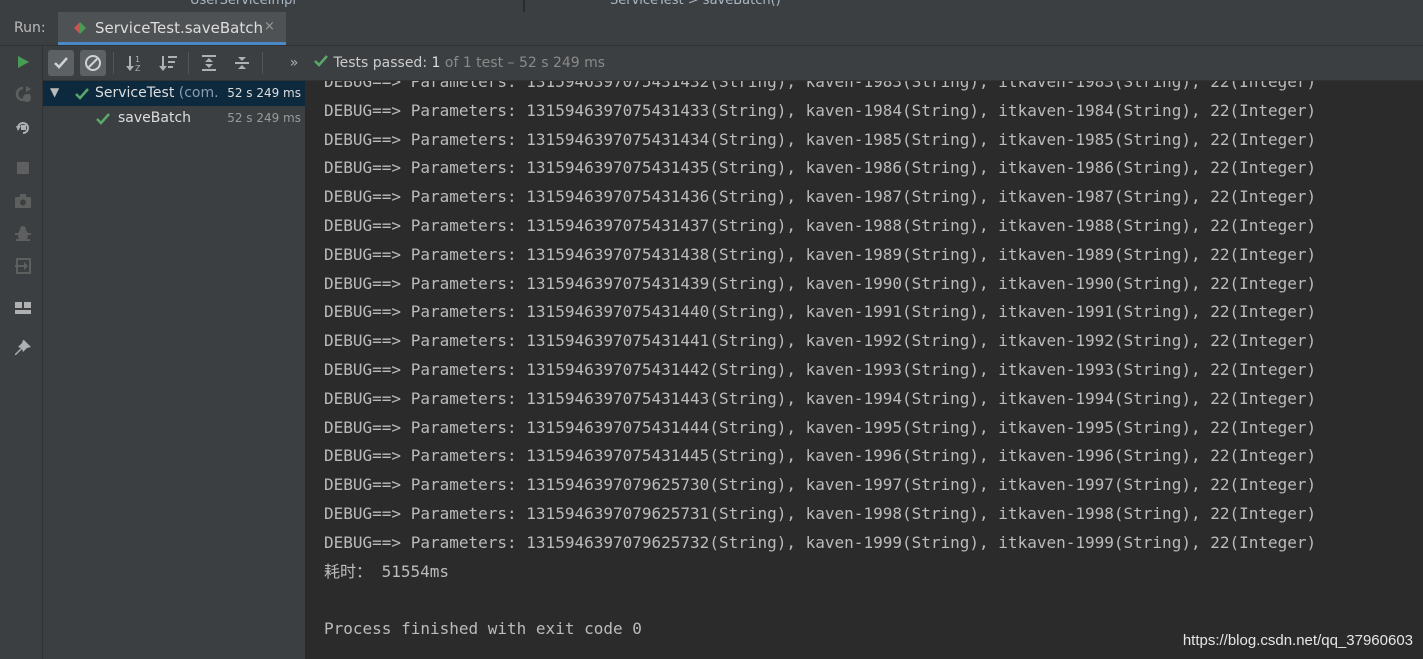 The width and height of the screenshot is (1423, 659). What do you see at coordinates (23, 128) in the screenshot?
I see `toggle-auto-test-icon` at bounding box center [23, 128].